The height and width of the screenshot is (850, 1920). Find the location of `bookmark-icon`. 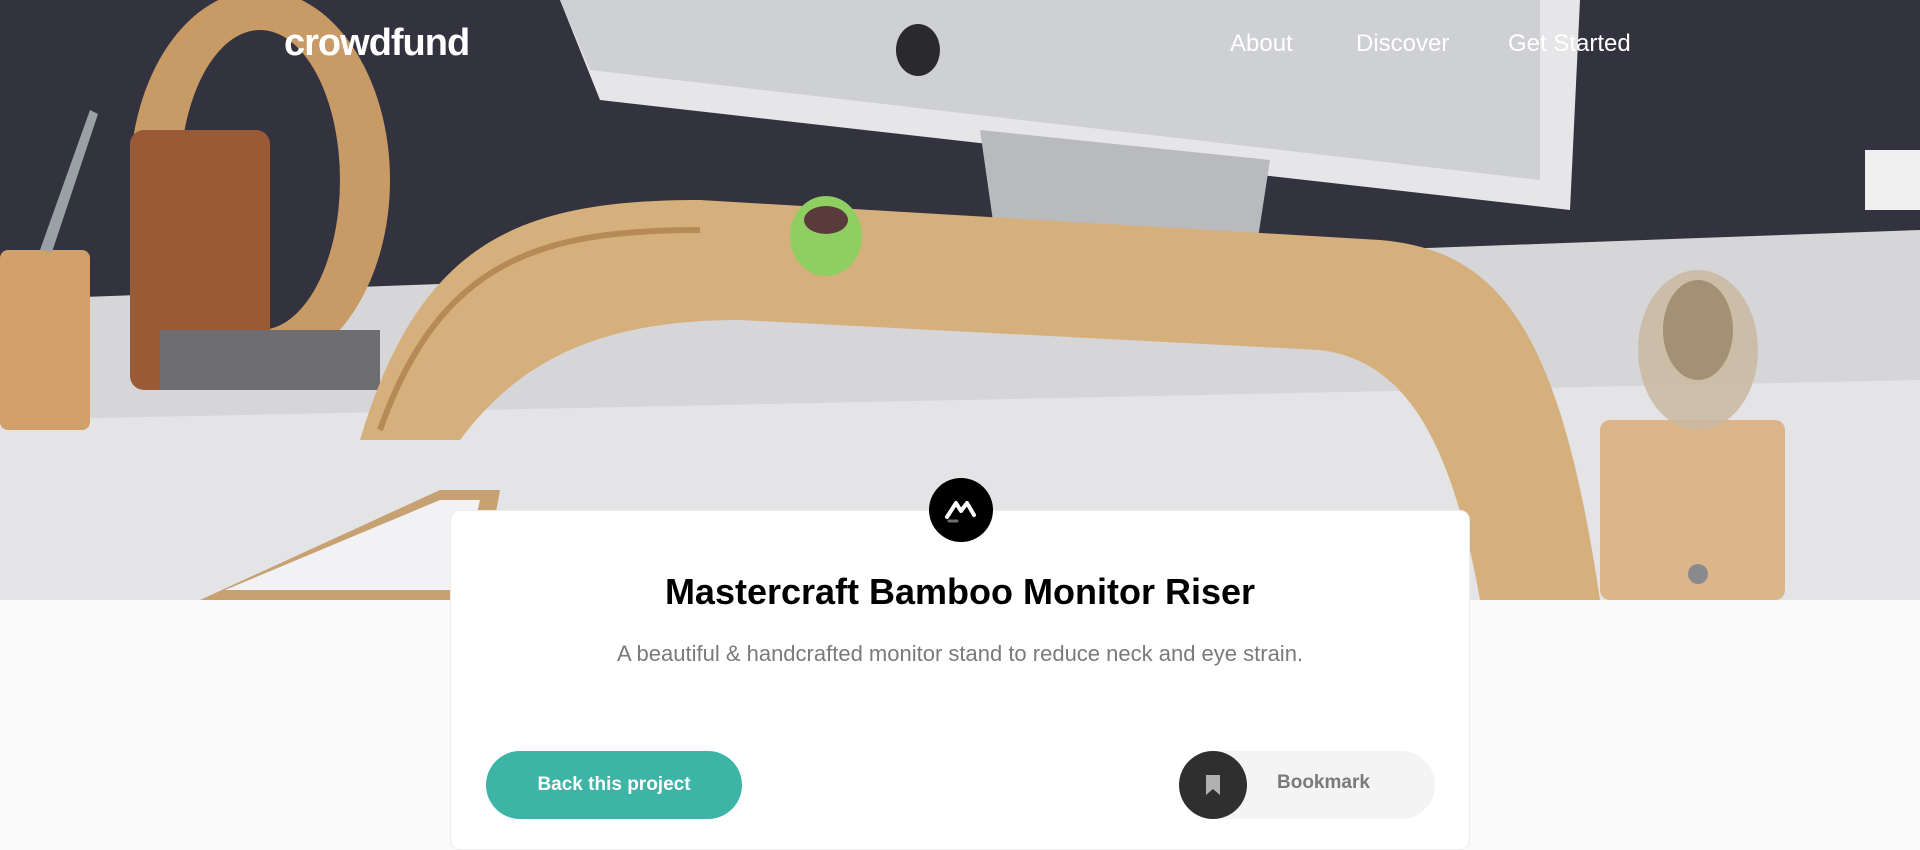

bookmark-icon is located at coordinates (1213, 785).